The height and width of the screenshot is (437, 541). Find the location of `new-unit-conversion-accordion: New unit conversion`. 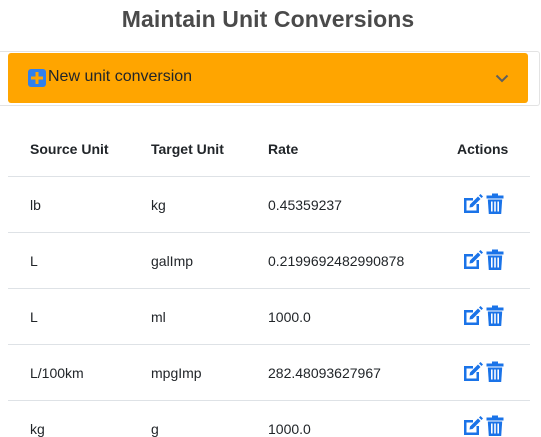

new-unit-conversion-accordion: New unit conversion is located at coordinates (268, 78).